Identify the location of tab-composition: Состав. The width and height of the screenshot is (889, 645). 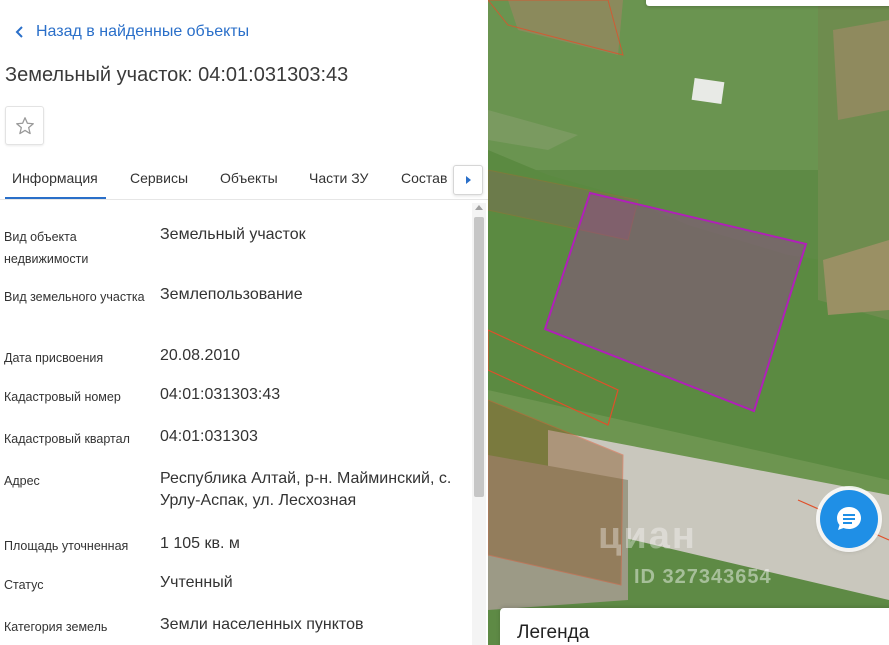
(424, 178).